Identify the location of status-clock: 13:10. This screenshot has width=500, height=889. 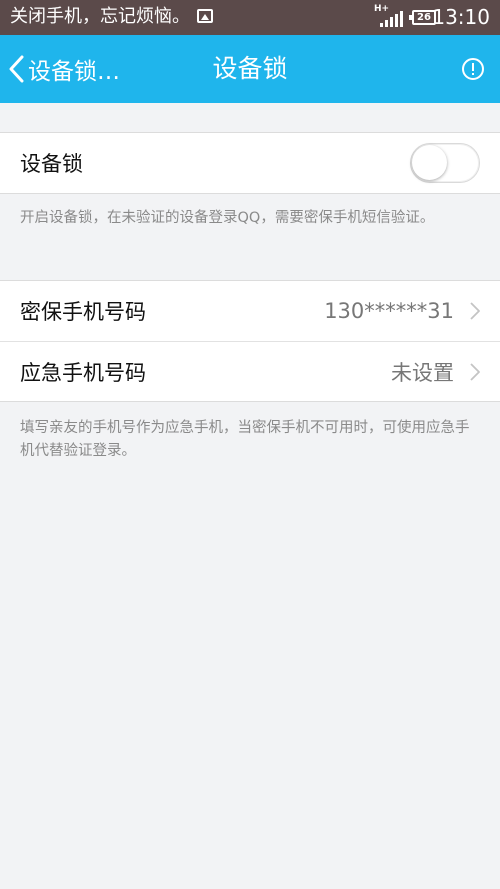
(461, 17).